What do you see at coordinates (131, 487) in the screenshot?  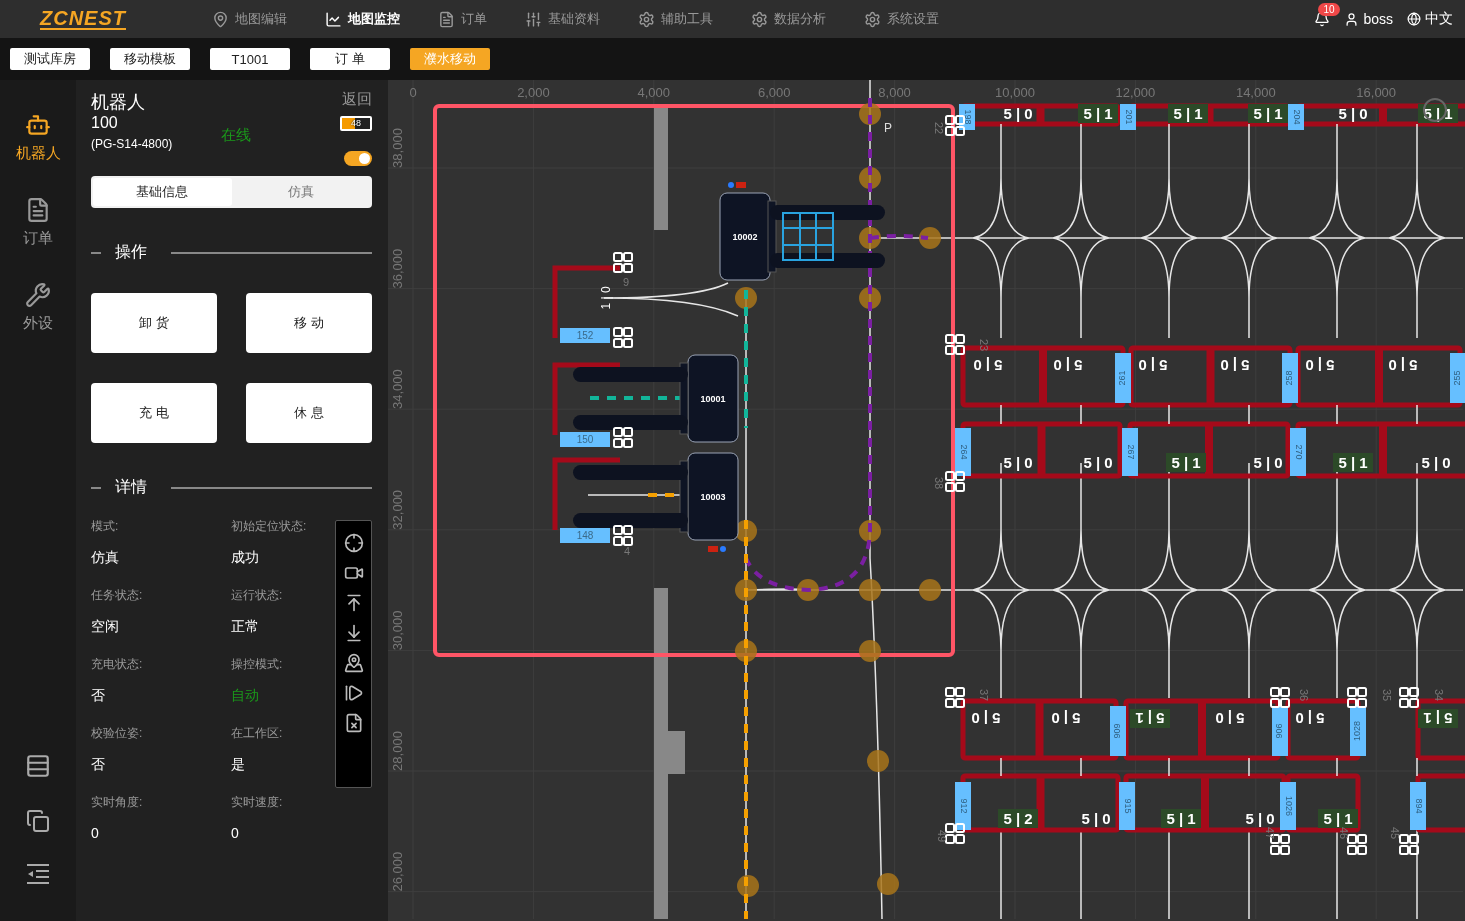 I see `section-title: 详情` at bounding box center [131, 487].